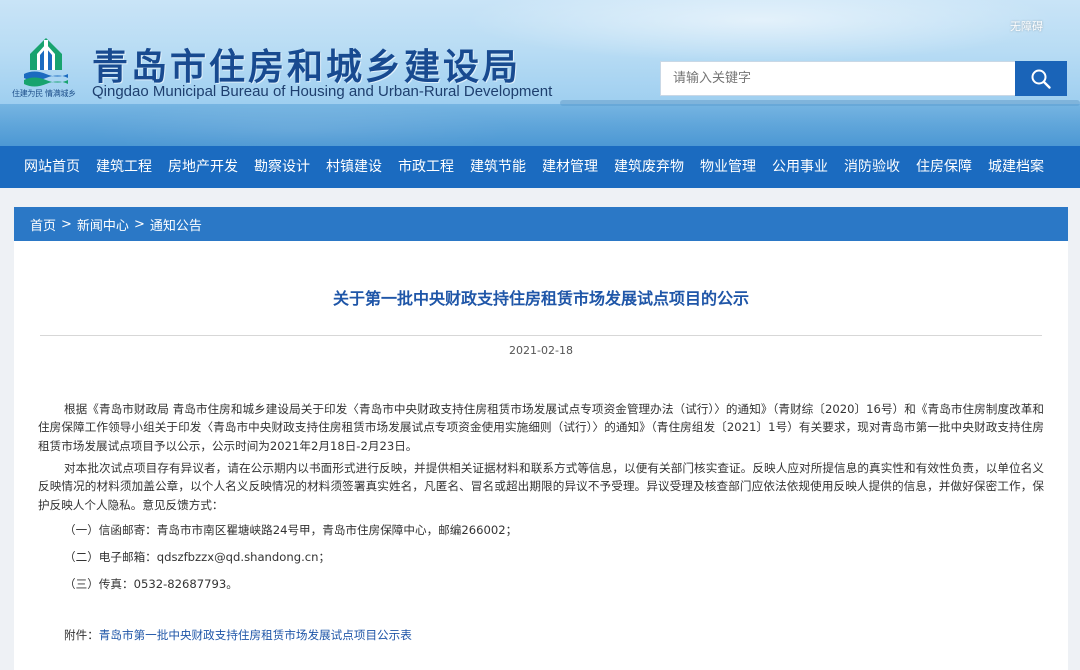 The height and width of the screenshot is (670, 1080). What do you see at coordinates (1026, 26) in the screenshot?
I see `accessibility-link: 无障碍` at bounding box center [1026, 26].